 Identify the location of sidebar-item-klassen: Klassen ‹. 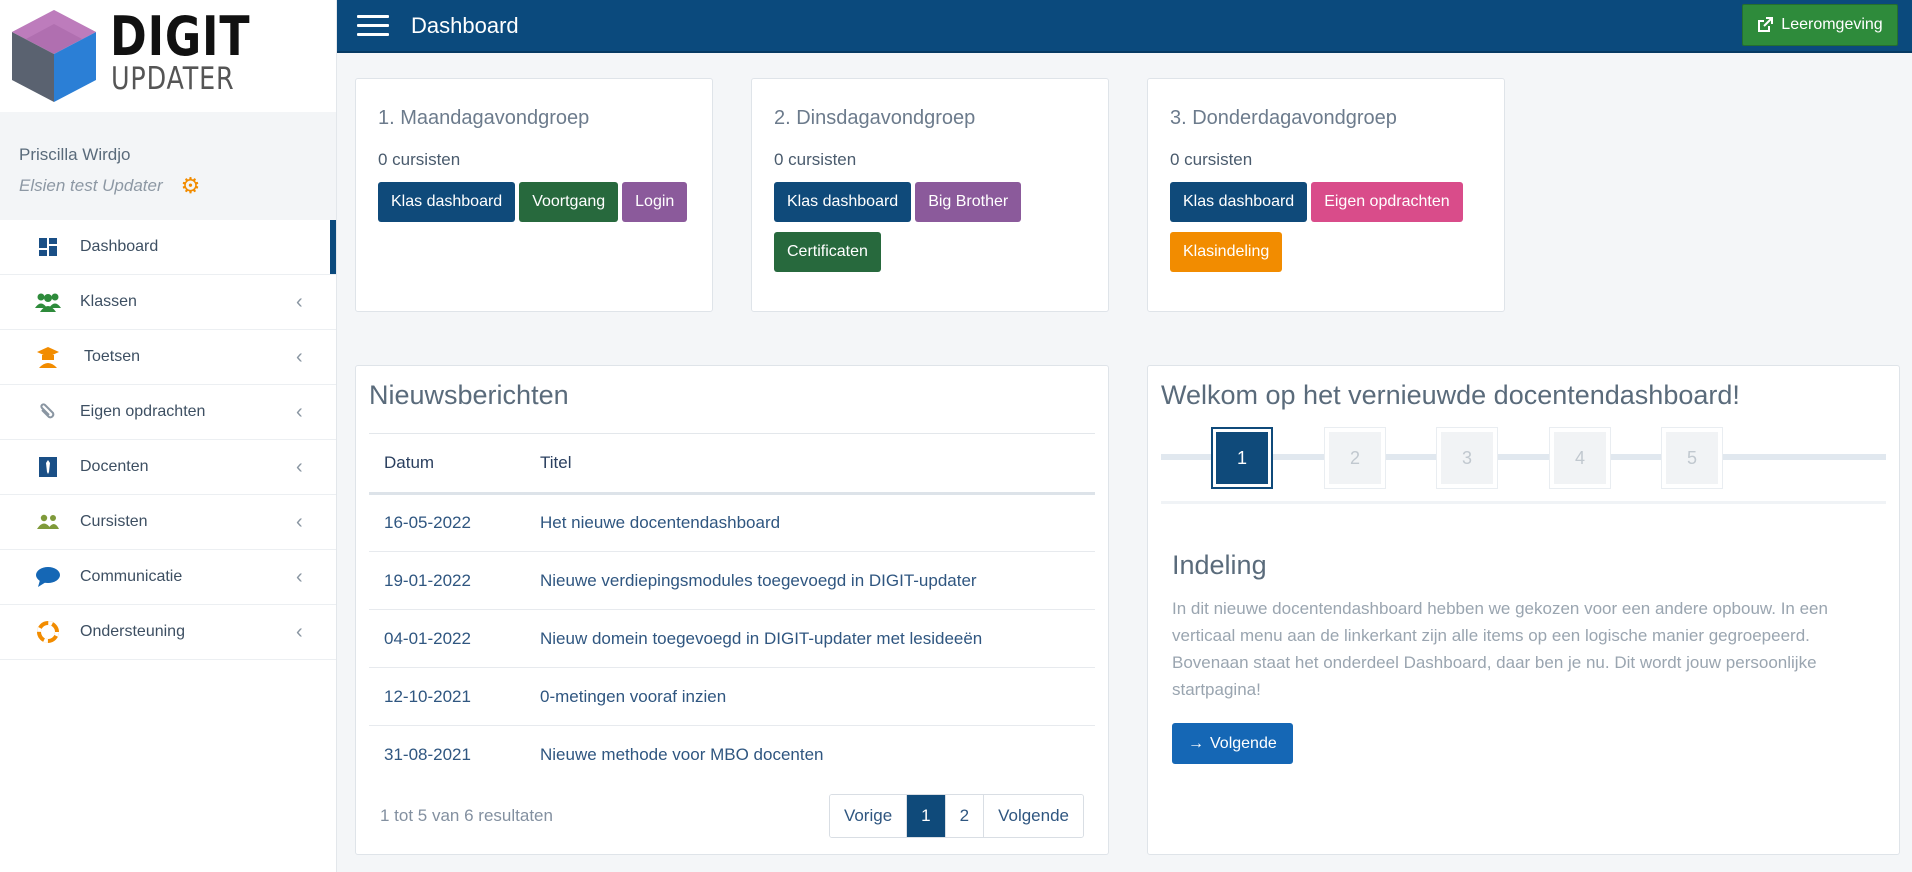
(168, 302).